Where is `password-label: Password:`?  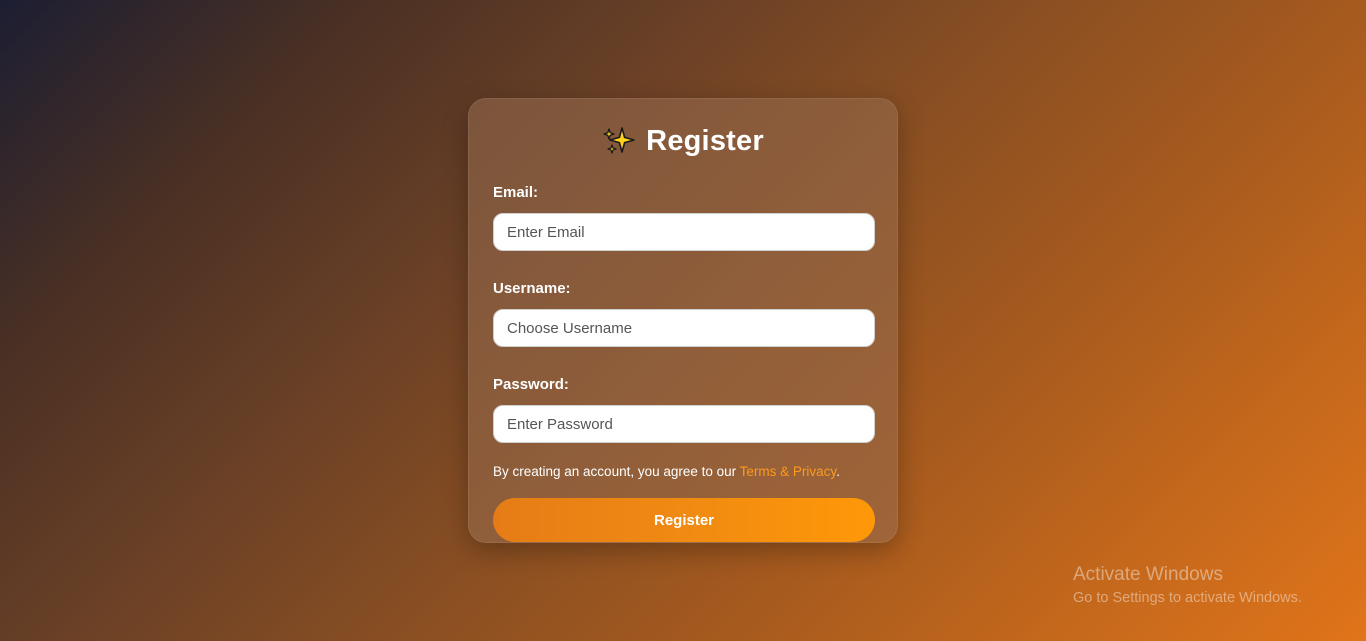
password-label: Password: is located at coordinates (531, 384).